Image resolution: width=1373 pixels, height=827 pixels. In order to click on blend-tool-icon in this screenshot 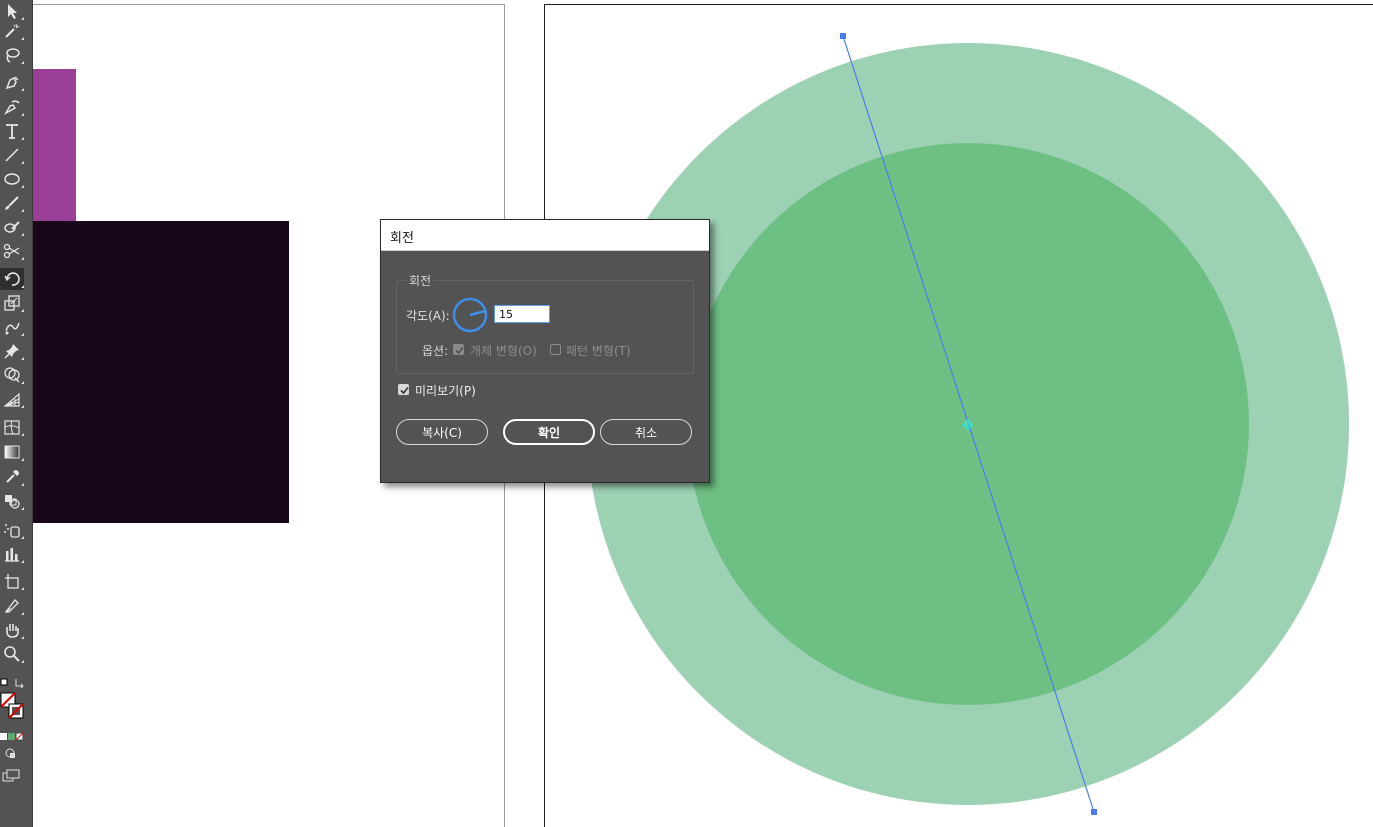, I will do `click(12, 502)`.